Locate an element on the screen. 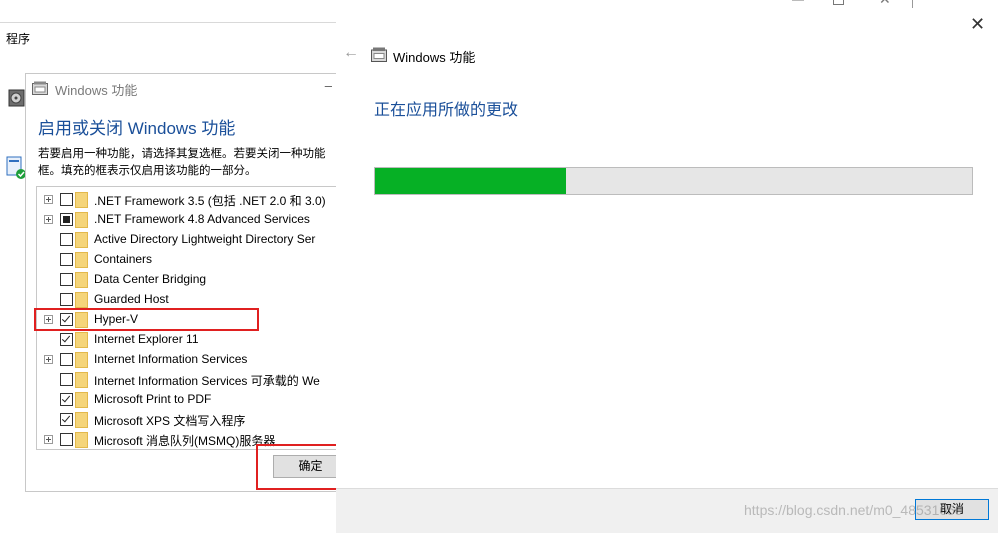 The width and height of the screenshot is (998, 533). feature-row: Data Center Bridging is located at coordinates (187, 279).